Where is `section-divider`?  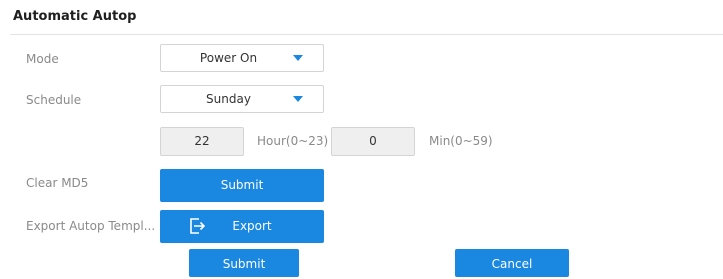
section-divider is located at coordinates (366, 34).